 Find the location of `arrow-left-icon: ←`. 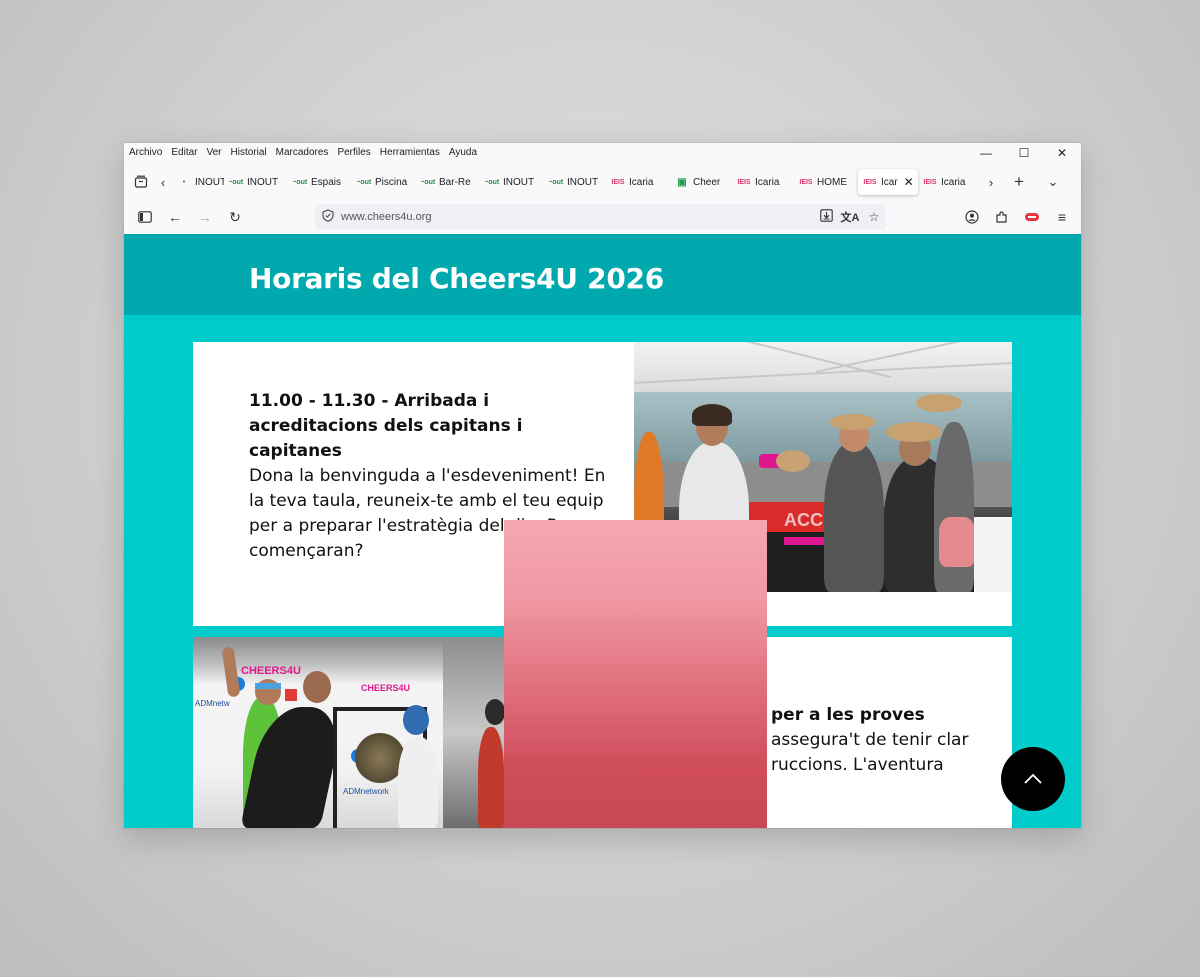

arrow-left-icon: ← is located at coordinates (175, 217).